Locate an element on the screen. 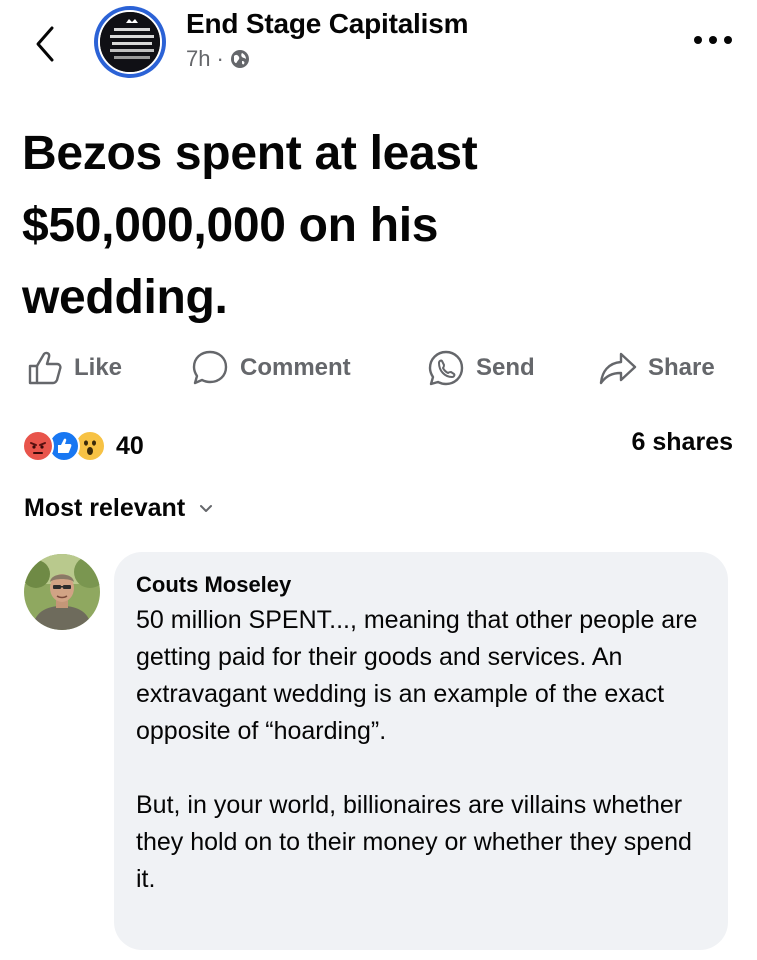 The height and width of the screenshot is (960, 757). page-logo is located at coordinates (130, 42).